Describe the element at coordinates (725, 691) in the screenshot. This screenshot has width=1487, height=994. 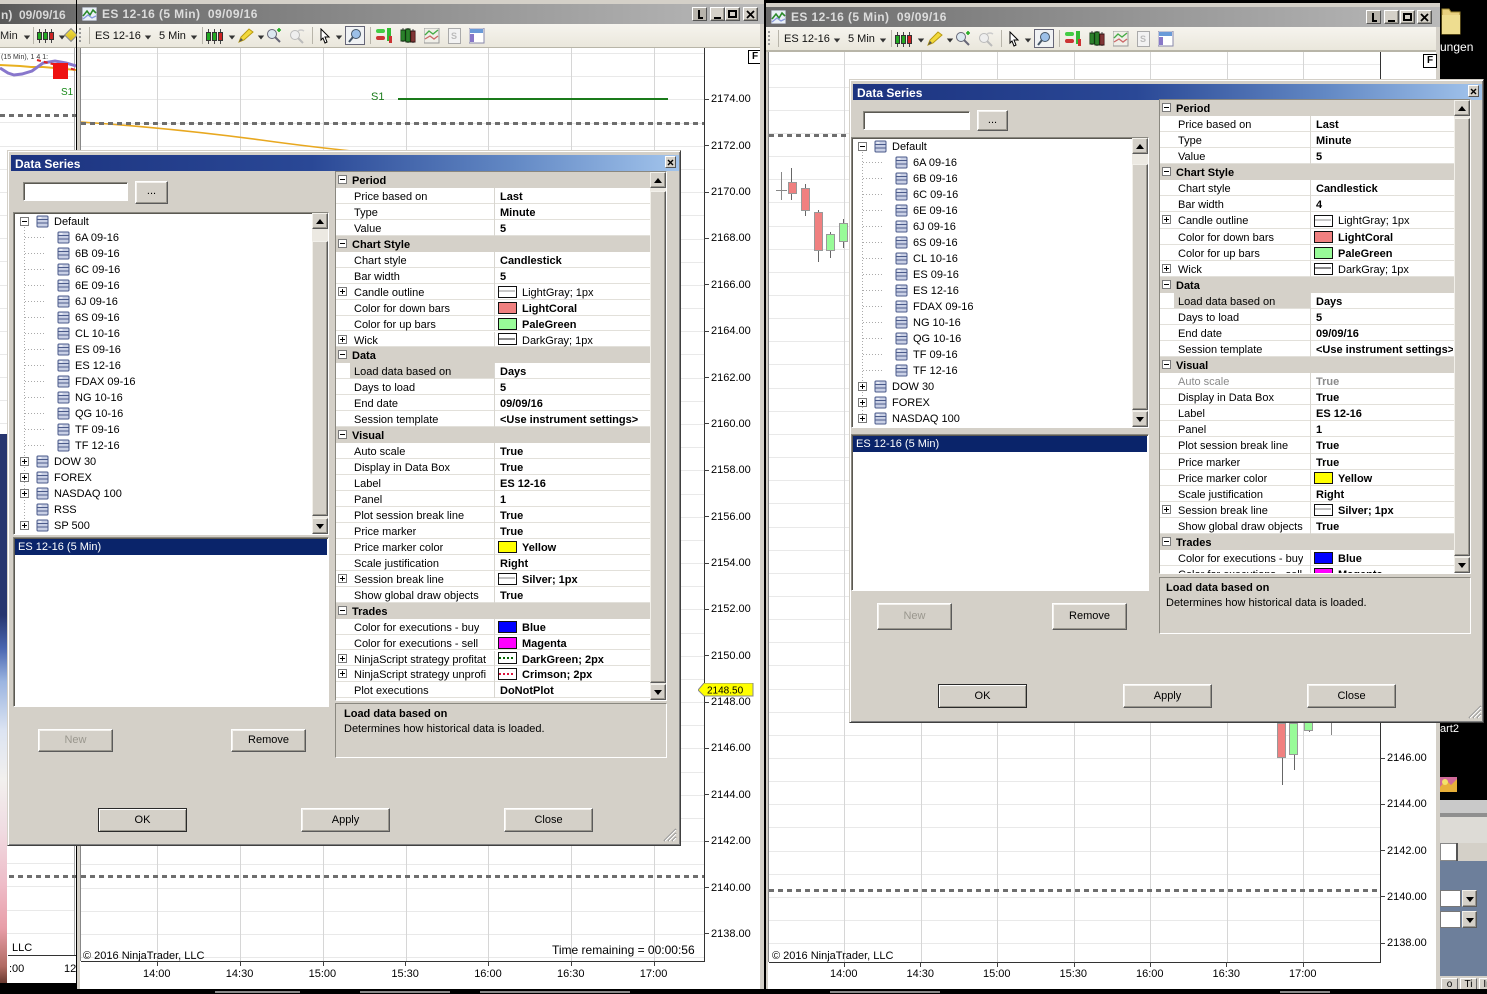
I see `svg-text: 2148.50` at that location.